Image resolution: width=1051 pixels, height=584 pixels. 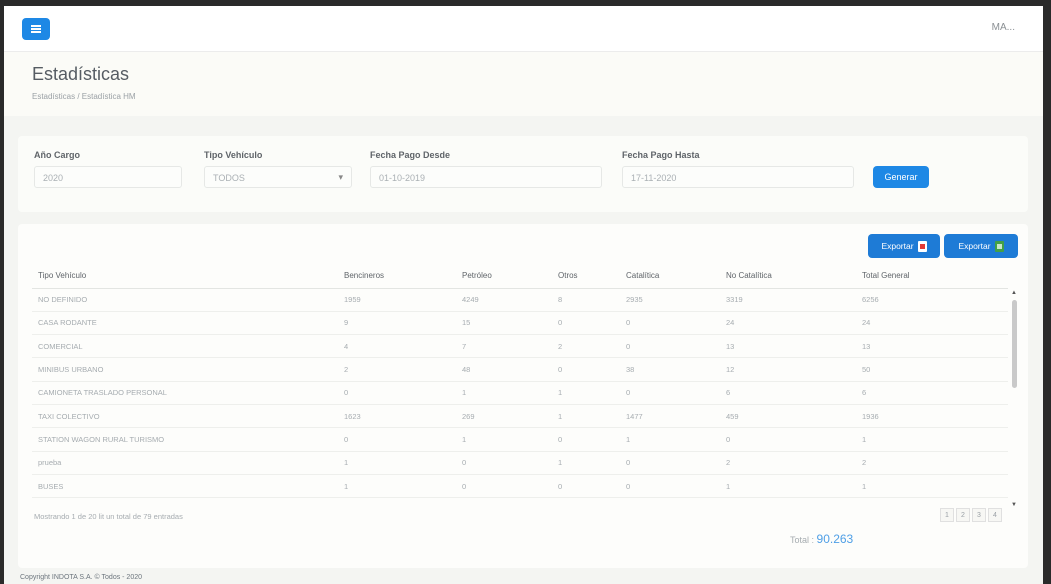 I want to click on fecha-hasta-input: 17-11-2020, so click(x=738, y=177).